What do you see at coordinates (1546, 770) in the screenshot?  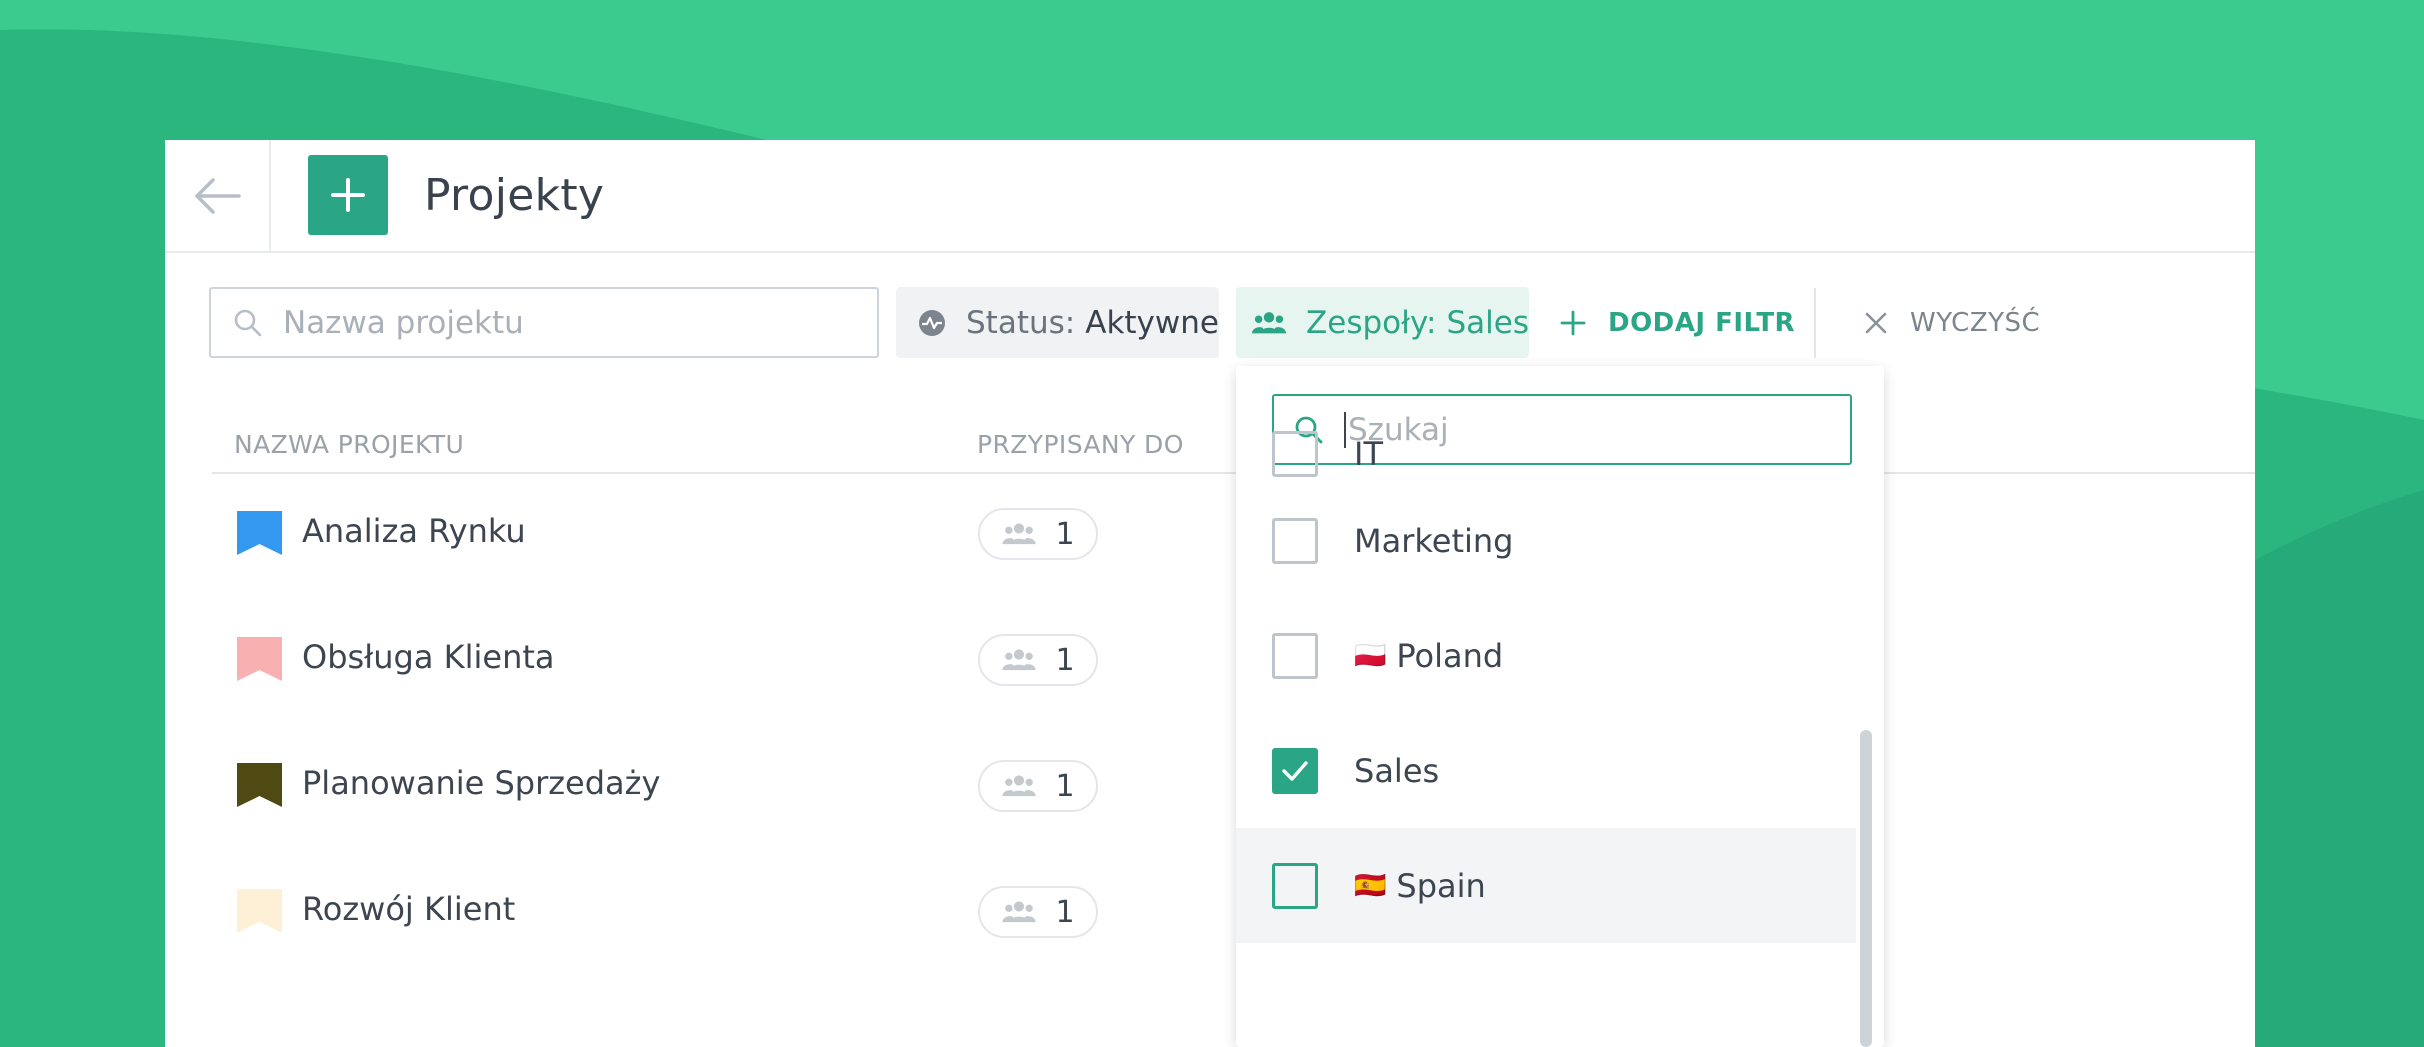 I see `team-option-sales: Sales` at bounding box center [1546, 770].